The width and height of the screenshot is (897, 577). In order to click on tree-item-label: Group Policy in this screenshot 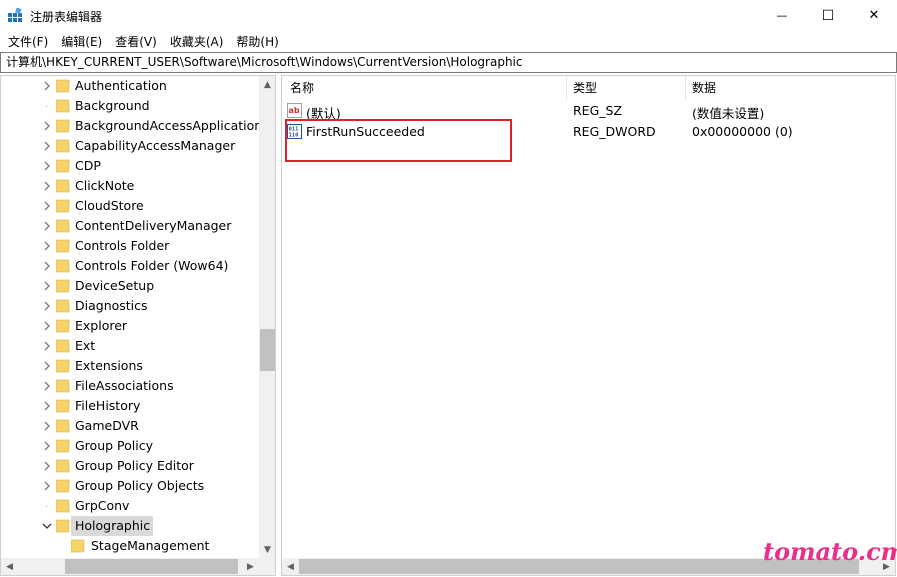, I will do `click(114, 445)`.